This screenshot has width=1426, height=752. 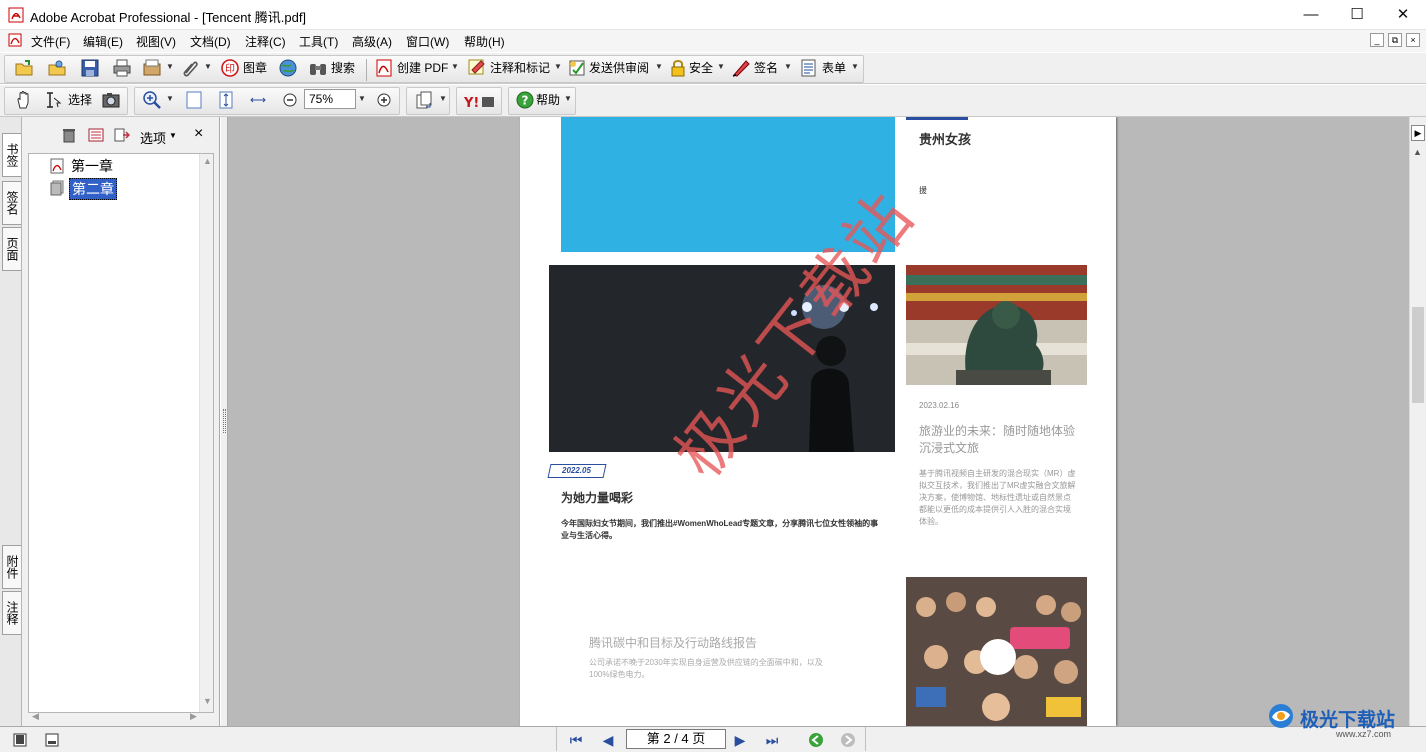 I want to click on fit-width-icon, so click(x=258, y=100).